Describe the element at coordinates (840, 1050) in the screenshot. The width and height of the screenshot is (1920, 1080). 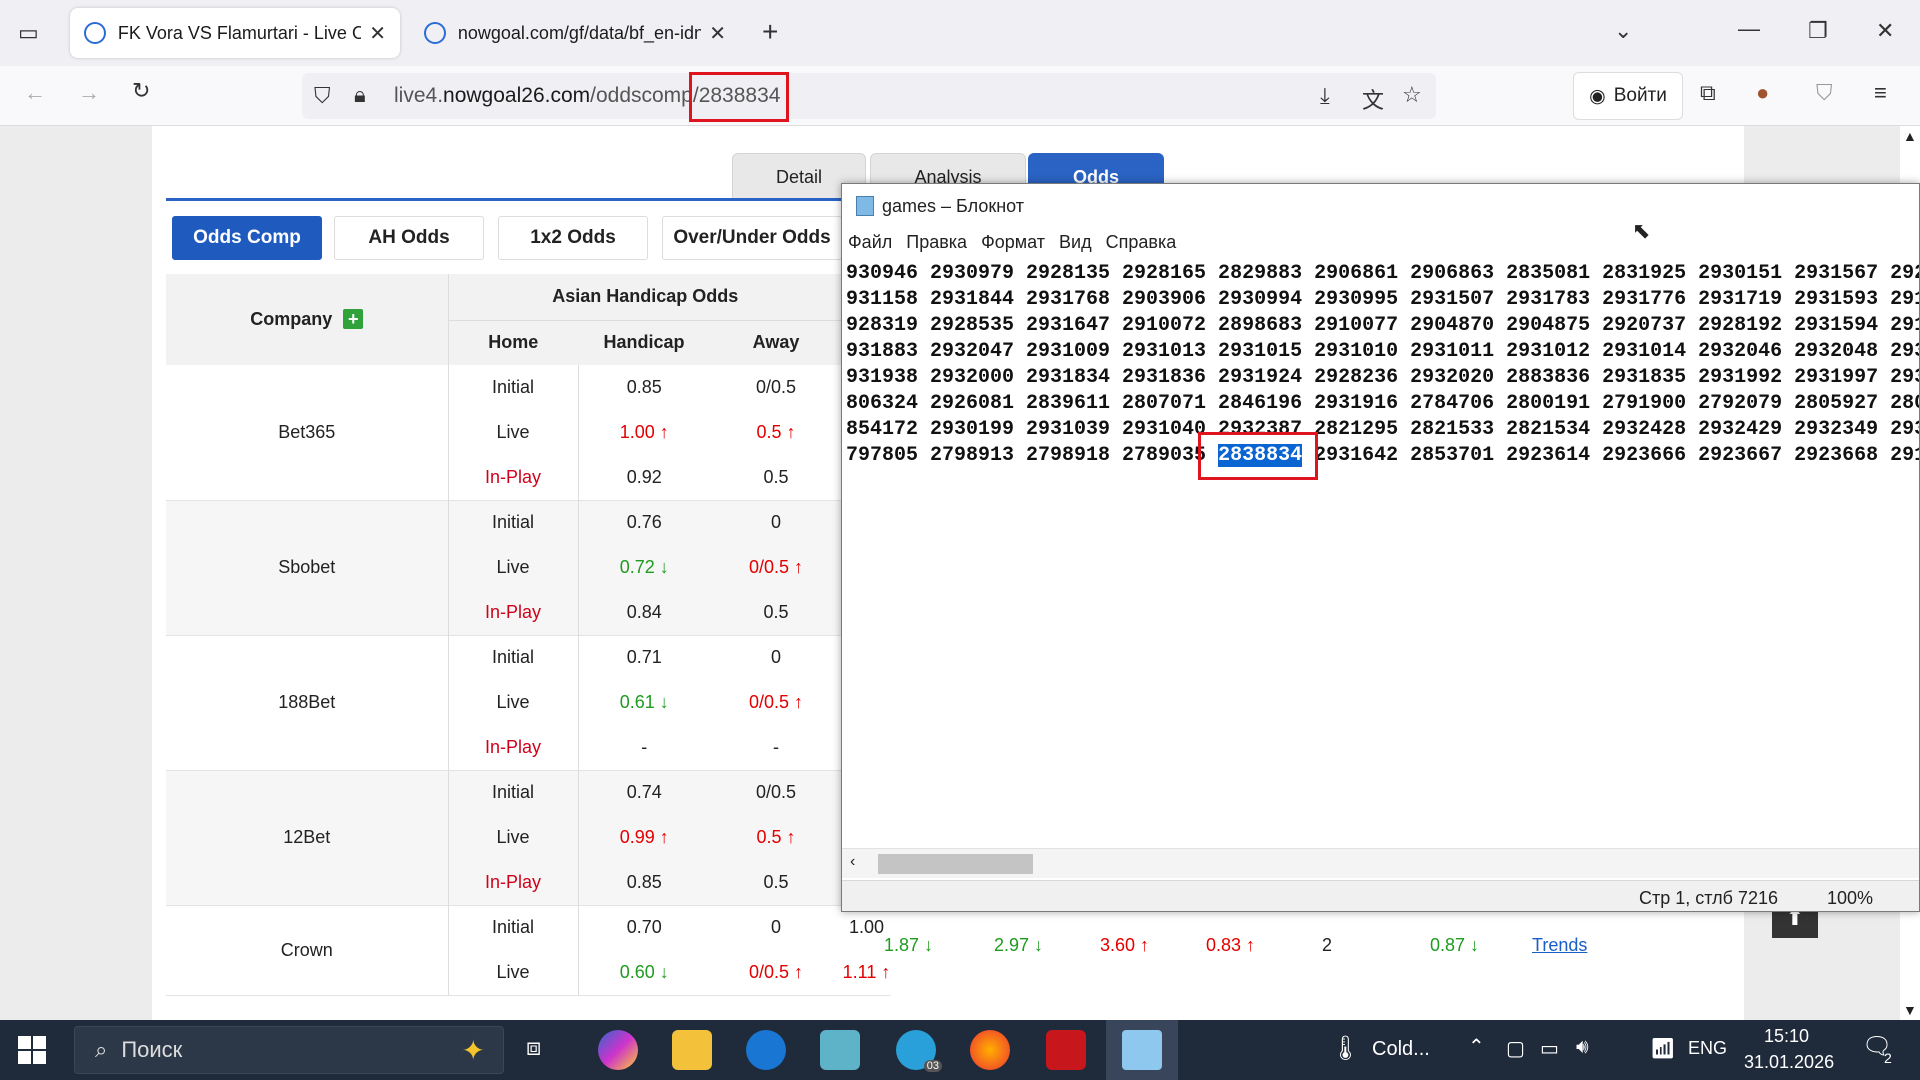
I see `box-app-icon` at that location.